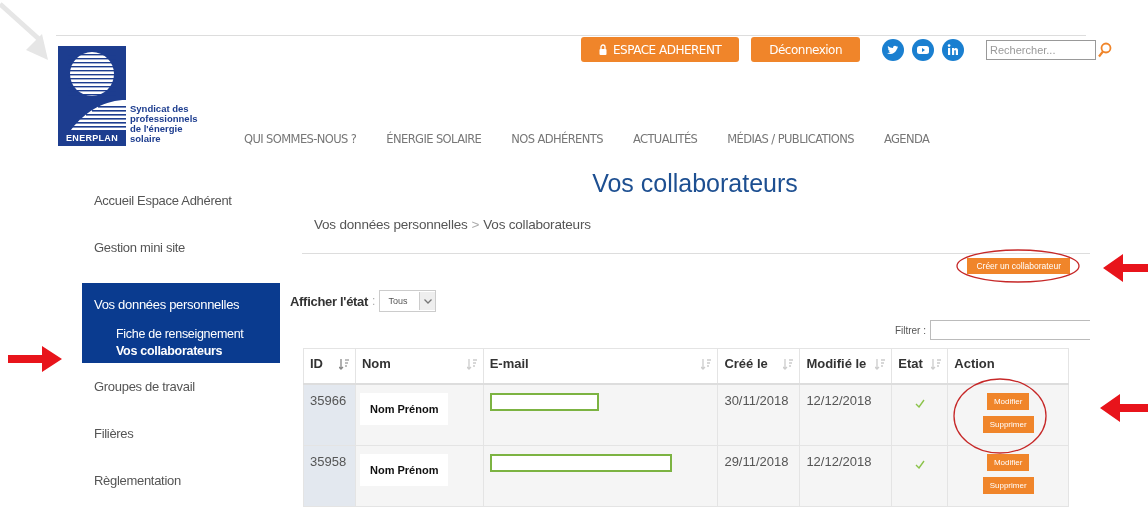 The height and width of the screenshot is (526, 1148). Describe the element at coordinates (374, 301) in the screenshot. I see `label-colon: :` at that location.